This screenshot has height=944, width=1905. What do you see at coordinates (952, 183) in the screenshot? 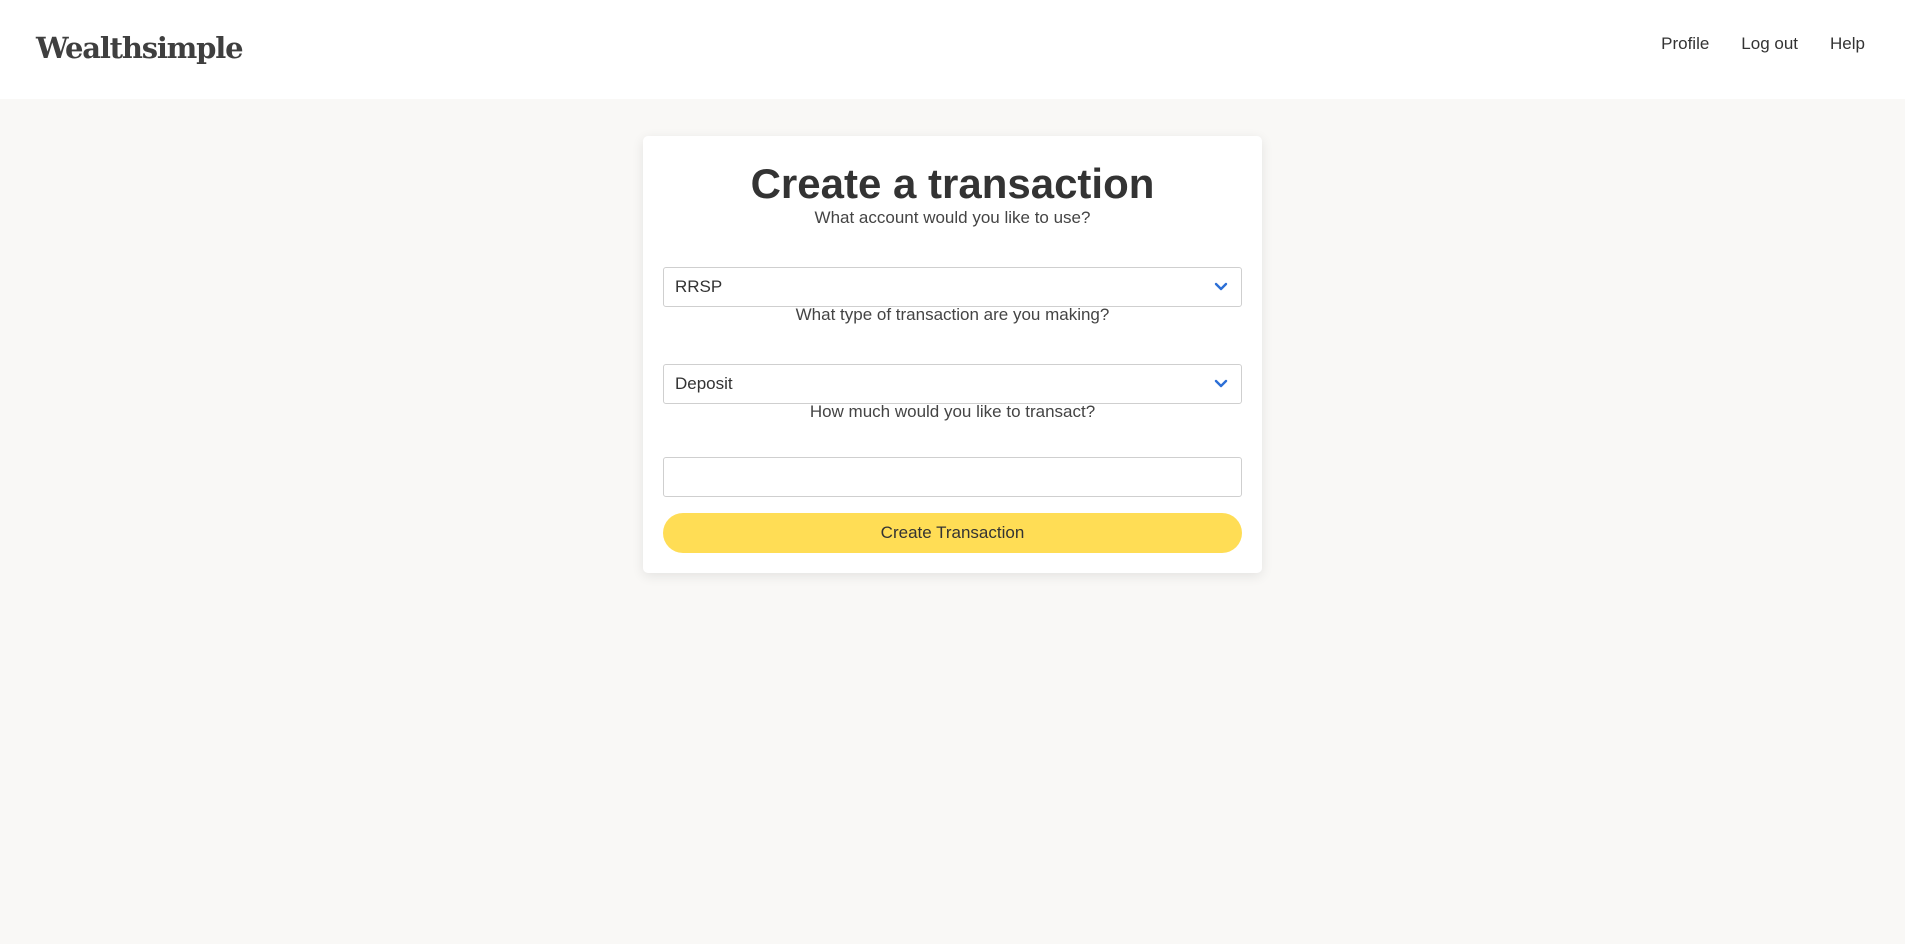
I see `page-title: Create a transaction` at bounding box center [952, 183].